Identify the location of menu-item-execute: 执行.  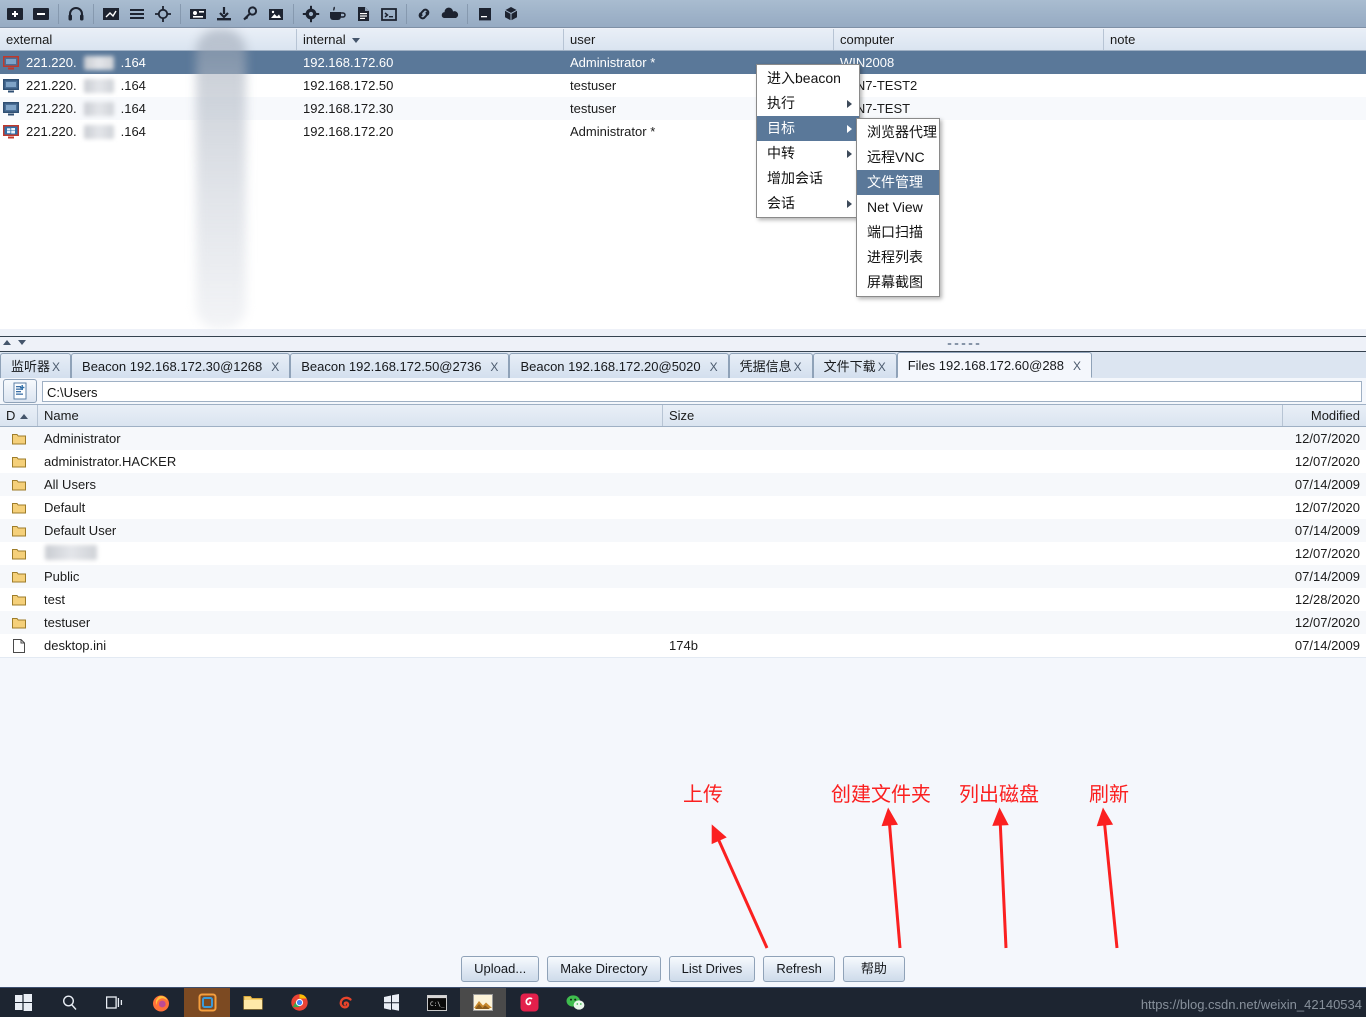
(808, 103).